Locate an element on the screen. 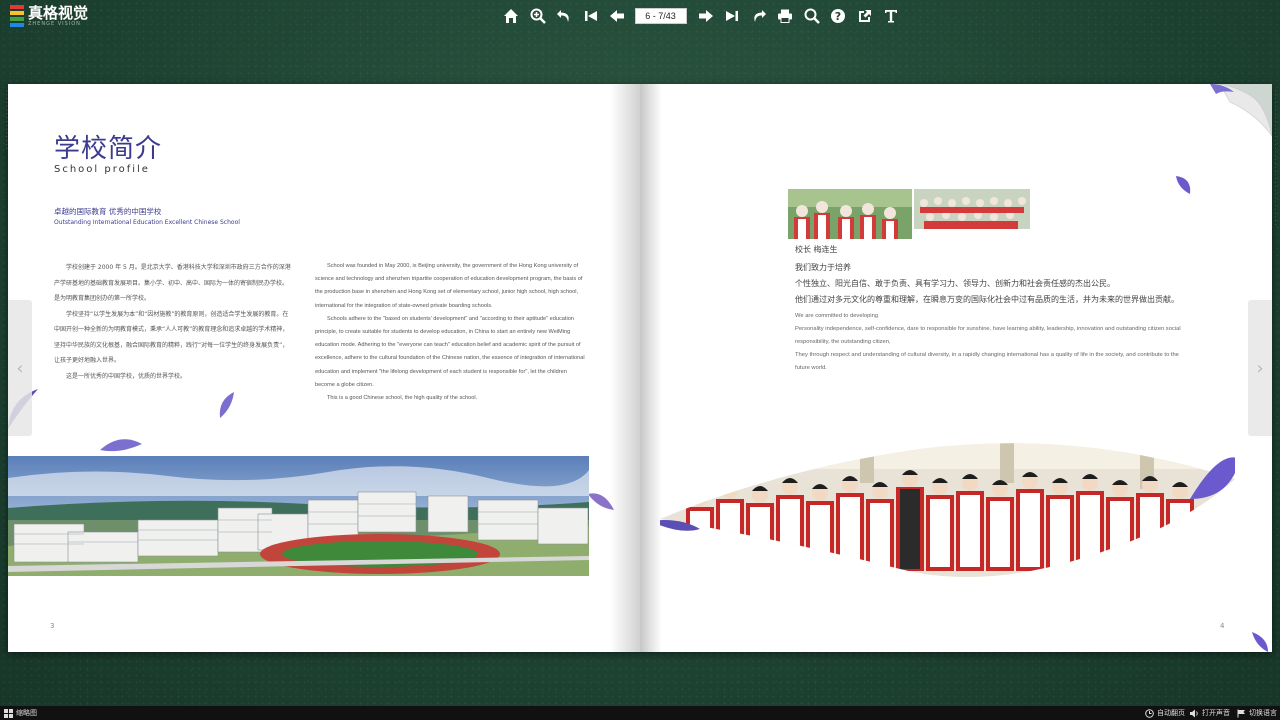 Image resolution: width=1280 pixels, height=720 pixels. campus-aerial-photo is located at coordinates (298, 516).